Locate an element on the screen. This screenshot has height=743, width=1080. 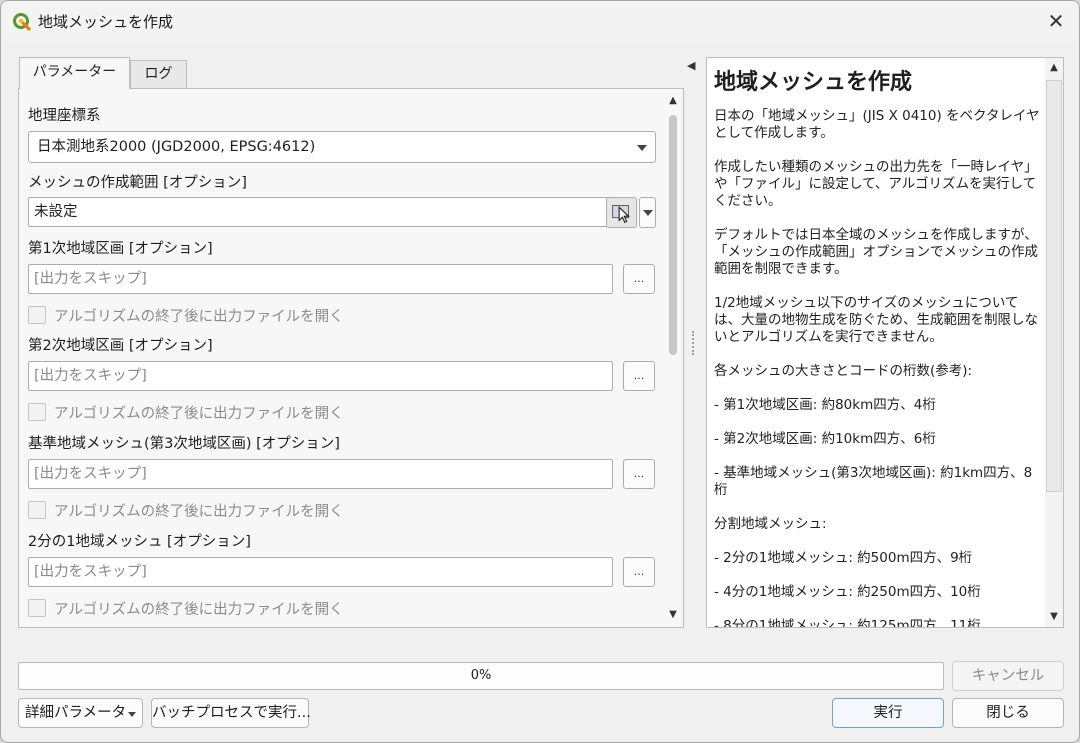
help-paragraph: 各メッシュの大きさとコードの桁数(参考): is located at coordinates (843, 371).